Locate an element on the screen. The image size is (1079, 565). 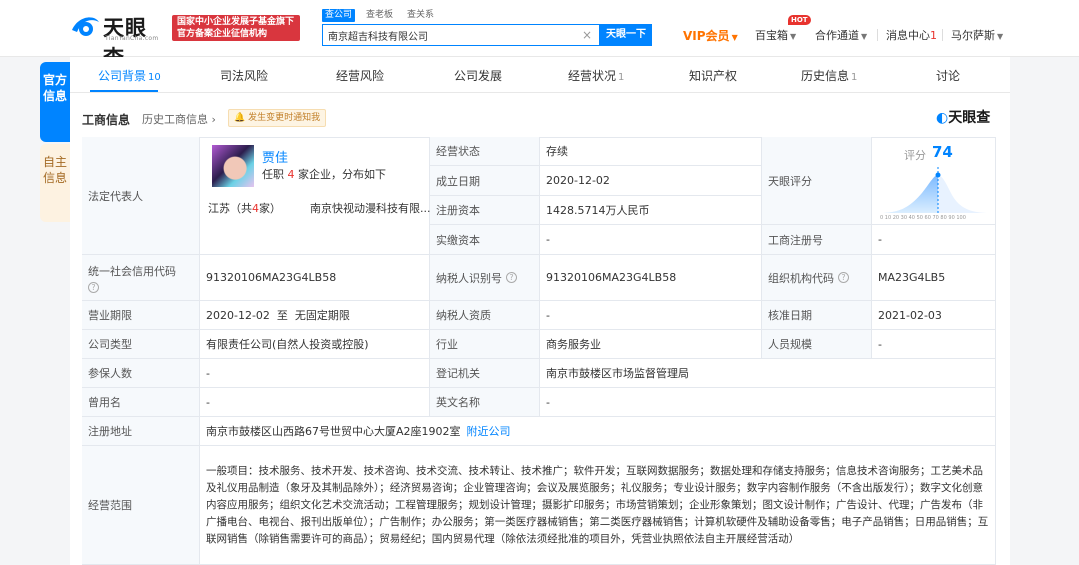
notify-button: 🔔 发生变更时通知我 is located at coordinates (277, 118).